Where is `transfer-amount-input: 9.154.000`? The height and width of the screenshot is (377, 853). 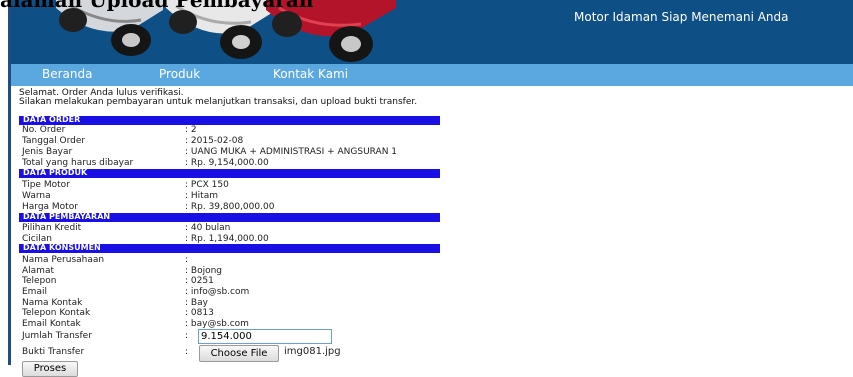 transfer-amount-input: 9.154.000 is located at coordinates (265, 336).